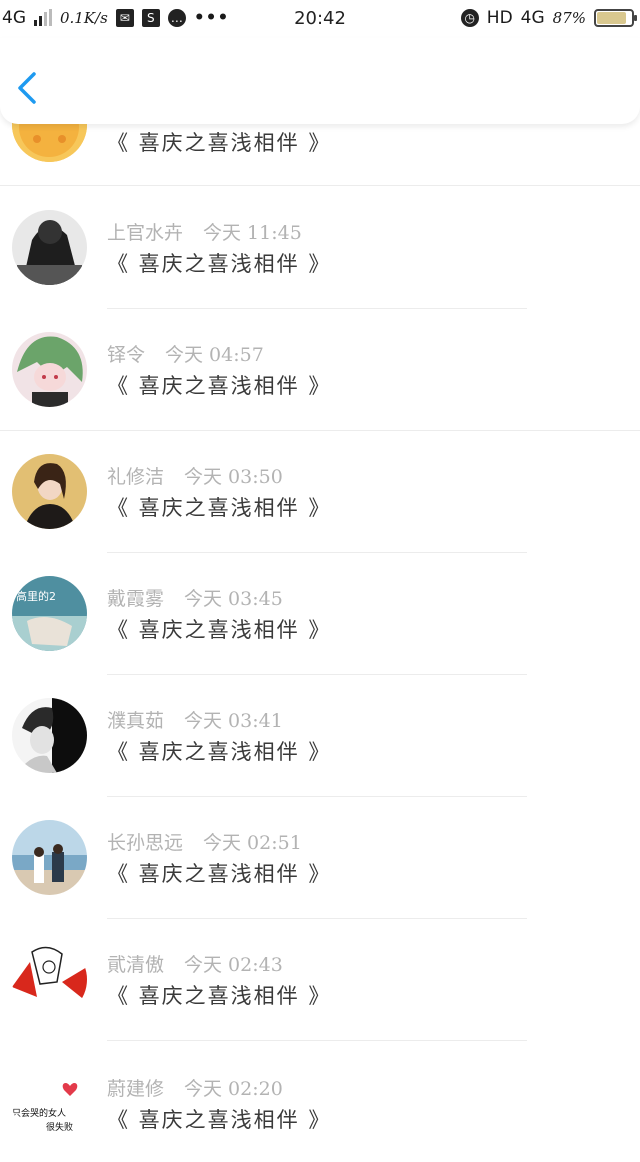  Describe the element at coordinates (320, 81) in the screenshot. I see `top-navbar` at that location.